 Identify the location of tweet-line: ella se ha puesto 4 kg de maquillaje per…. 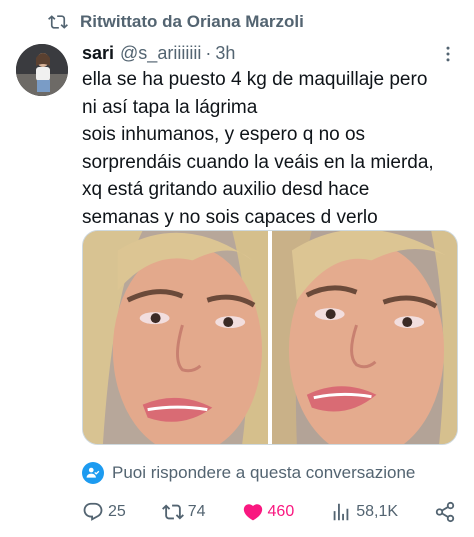
(255, 79).